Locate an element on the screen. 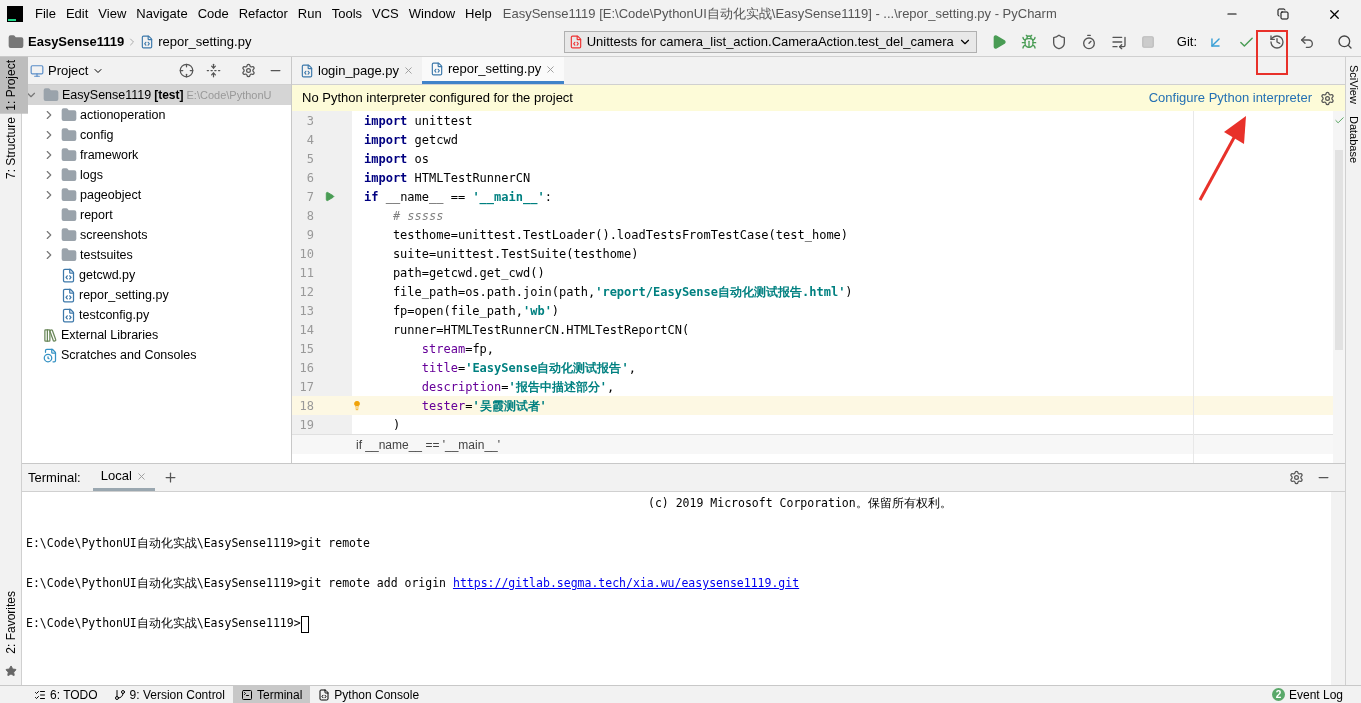 The height and width of the screenshot is (703, 1361). menu-item: VCS is located at coordinates (385, 14).